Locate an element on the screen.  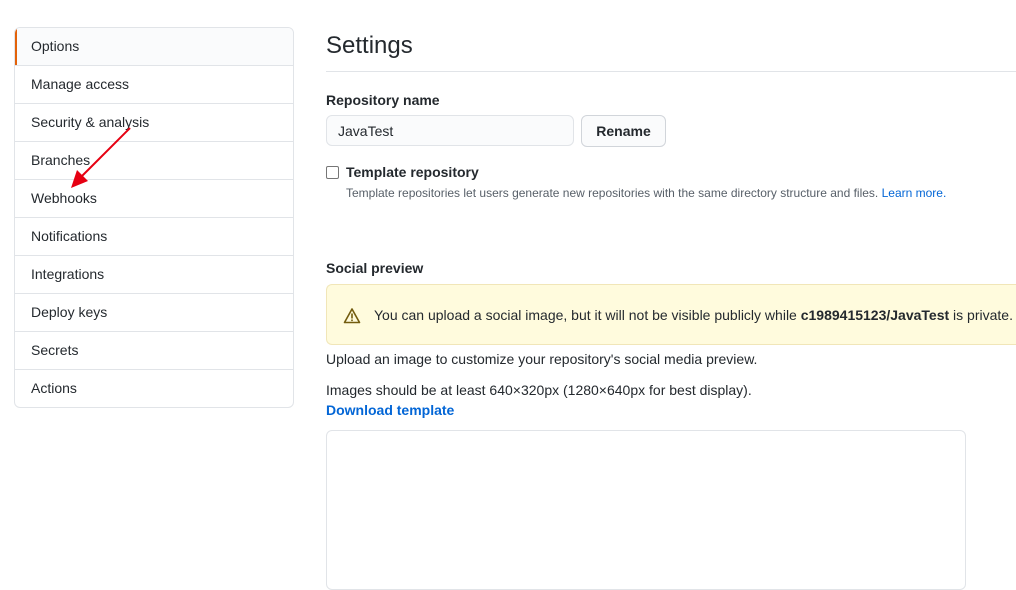
page-title: Settings is located at coordinates (369, 45).